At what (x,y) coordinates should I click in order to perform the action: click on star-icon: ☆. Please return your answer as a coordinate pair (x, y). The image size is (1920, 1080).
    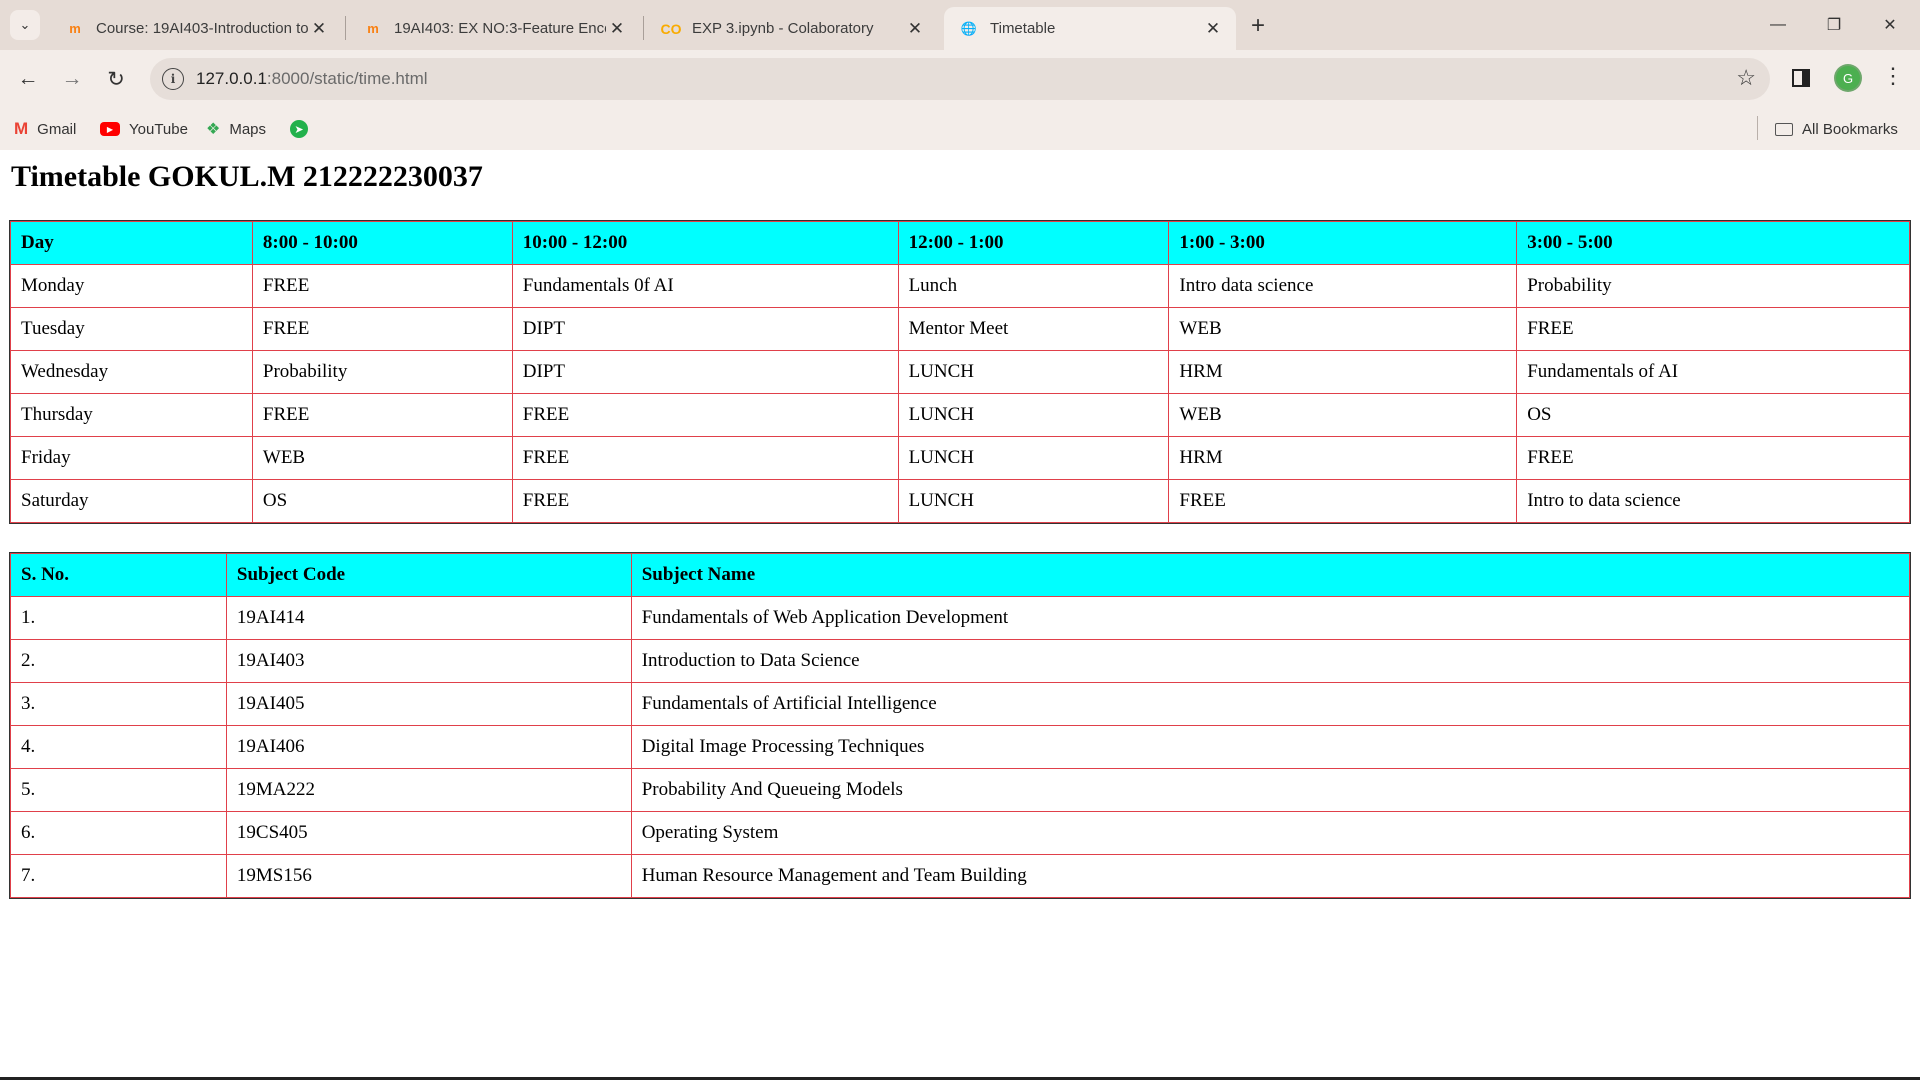
    Looking at the image, I should click on (1746, 78).